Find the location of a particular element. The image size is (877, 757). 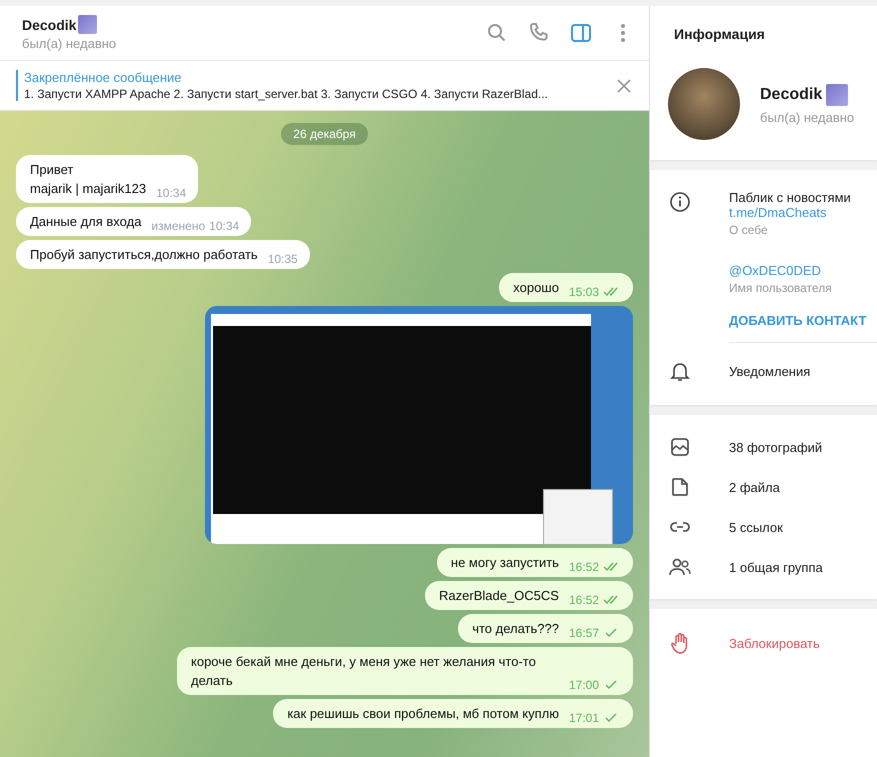

username-label: Имя пользователя is located at coordinates (781, 288).